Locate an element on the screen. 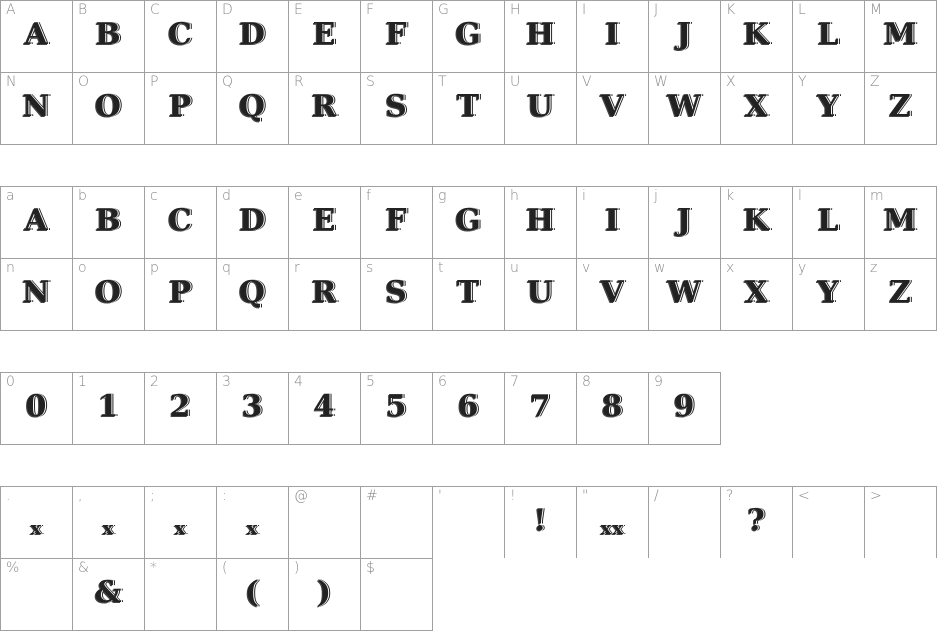 This screenshot has width=938, height=633. digits-block: 00112233445566778899 is located at coordinates (360, 408).